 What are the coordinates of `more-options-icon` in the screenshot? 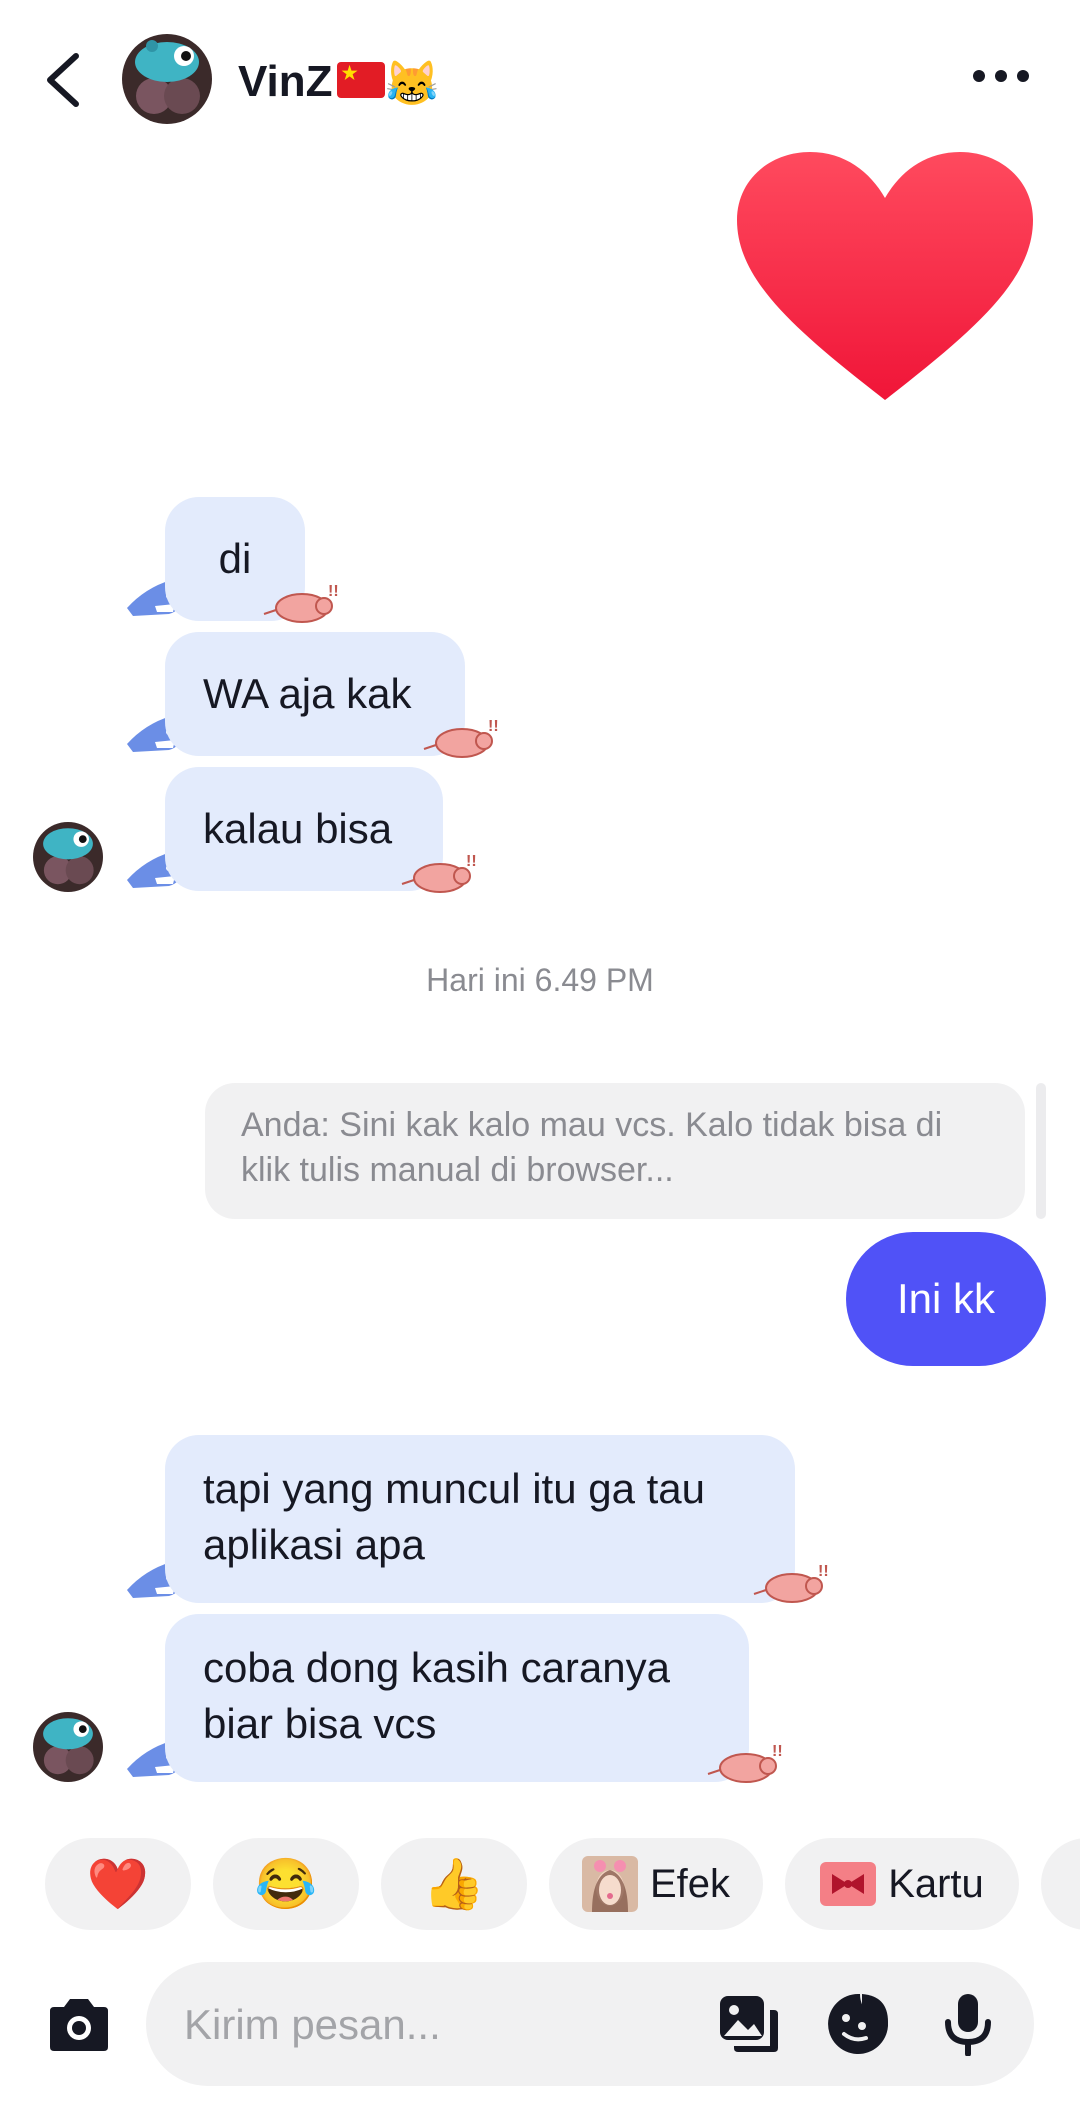 It's located at (1001, 76).